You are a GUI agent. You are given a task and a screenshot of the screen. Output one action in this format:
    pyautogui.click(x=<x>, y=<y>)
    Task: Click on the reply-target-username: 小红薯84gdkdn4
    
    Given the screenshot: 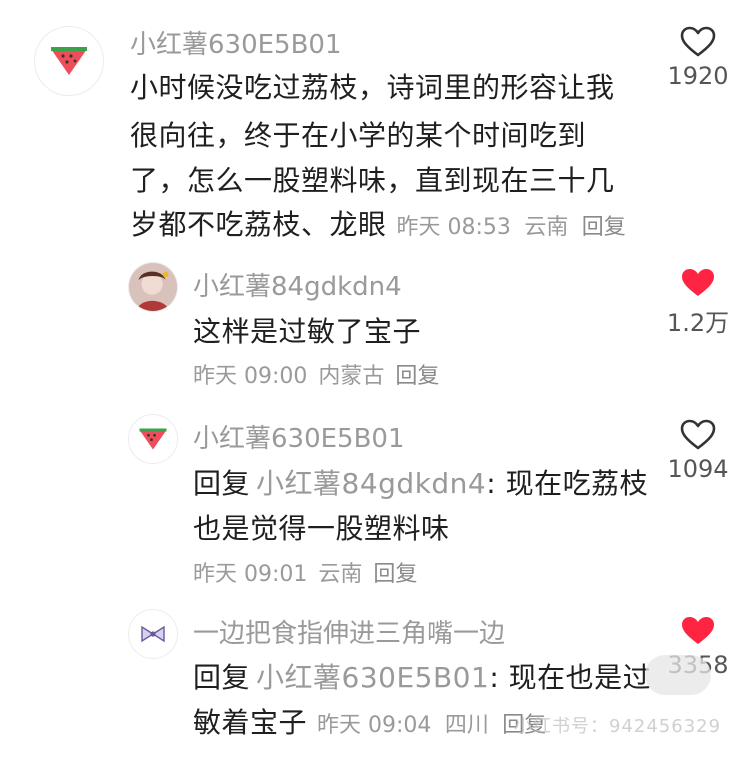 What is the action you would take?
    pyautogui.click(x=371, y=483)
    